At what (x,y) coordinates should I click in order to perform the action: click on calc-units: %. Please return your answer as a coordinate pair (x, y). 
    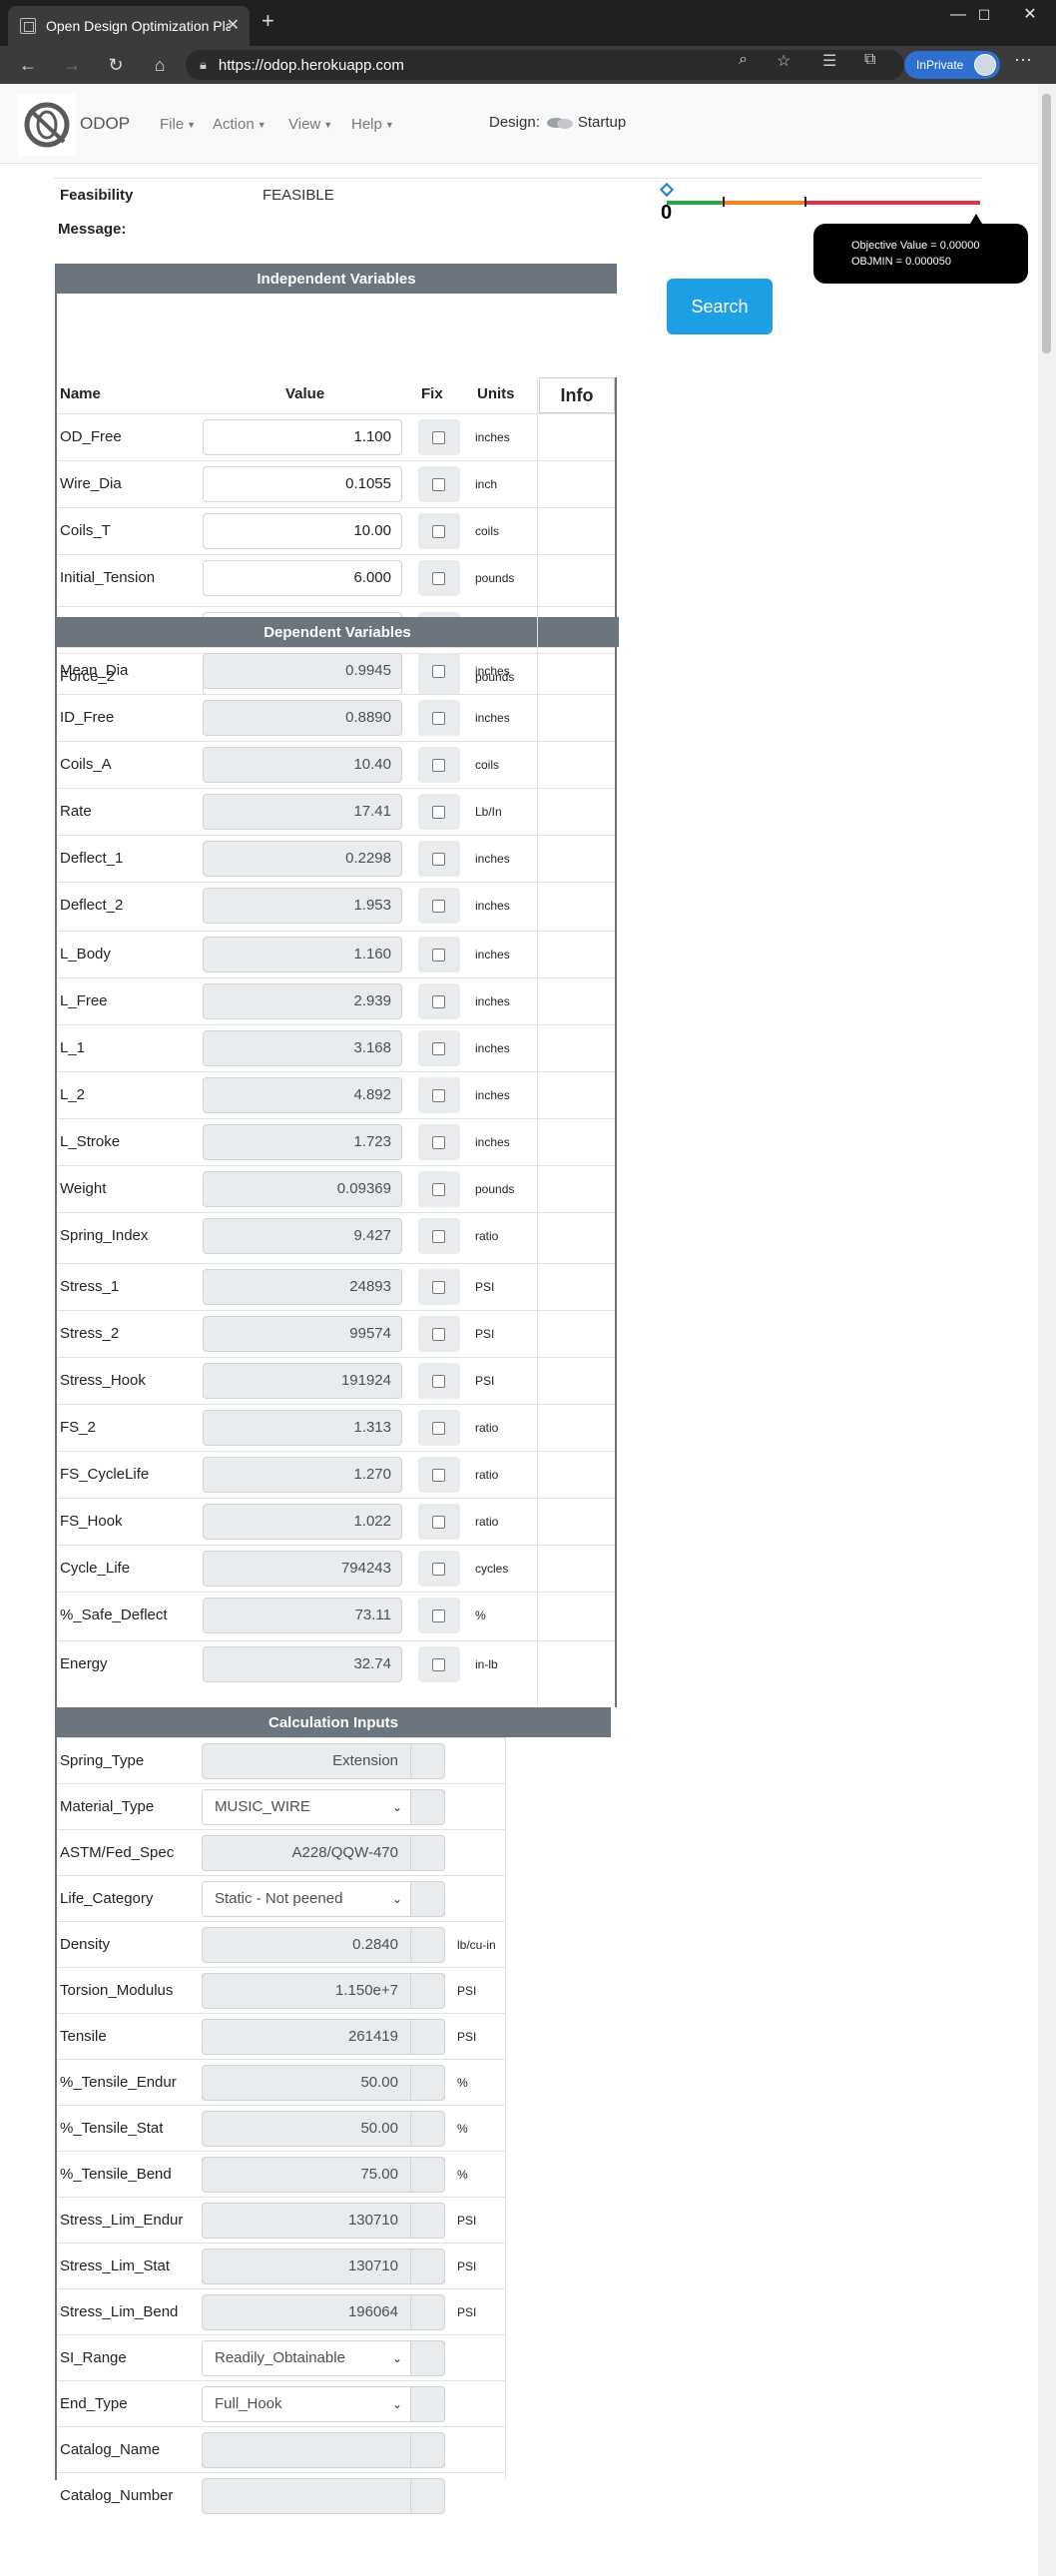
    Looking at the image, I should click on (462, 2129).